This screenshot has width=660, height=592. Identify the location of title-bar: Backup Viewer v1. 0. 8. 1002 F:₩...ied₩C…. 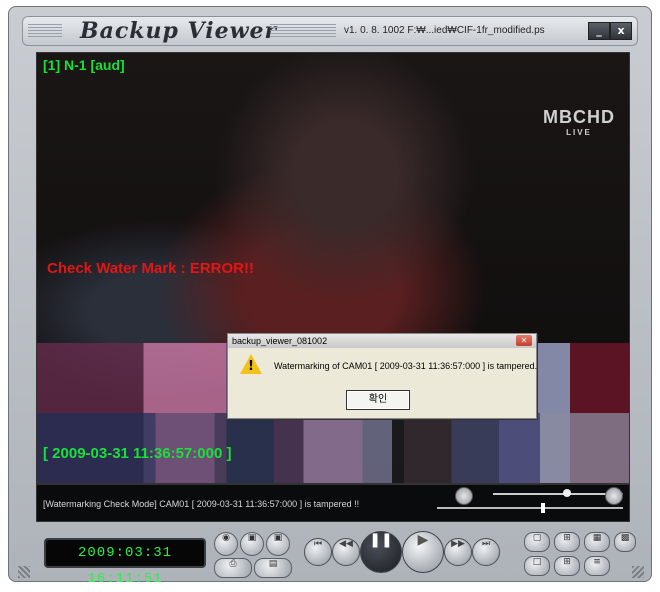
(330, 31).